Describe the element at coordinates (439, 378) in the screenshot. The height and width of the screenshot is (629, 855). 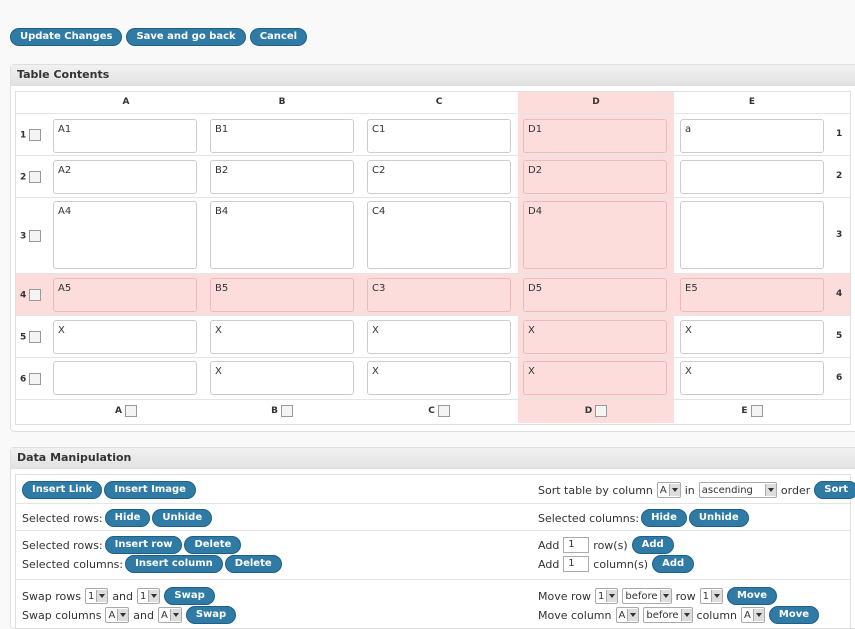
I see `cell-c6: X` at that location.